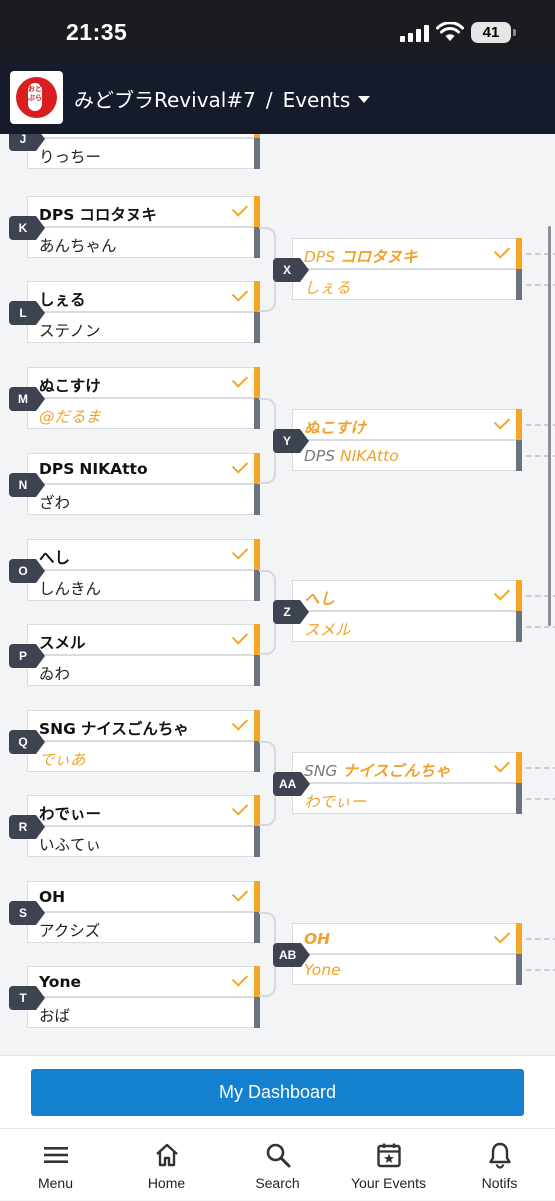 This screenshot has height=1201, width=555. What do you see at coordinates (62, 760) in the screenshot?
I see `player-name: でぃあ` at bounding box center [62, 760].